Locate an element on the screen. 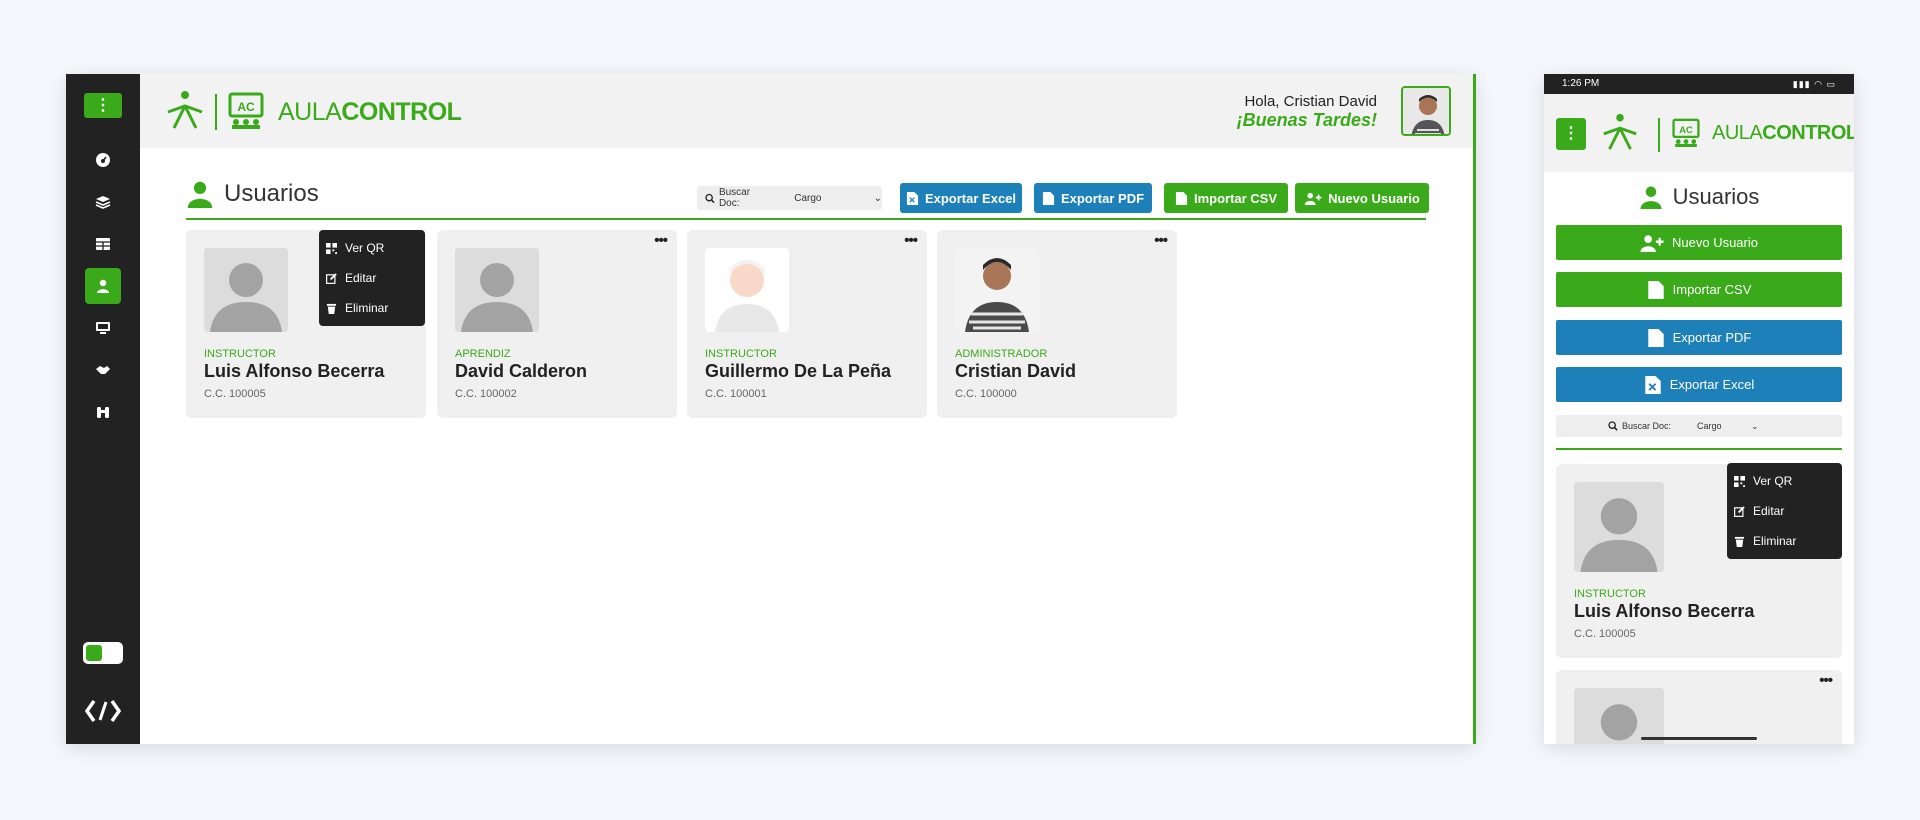  sidebar-menu-button: ⋮ is located at coordinates (103, 105).